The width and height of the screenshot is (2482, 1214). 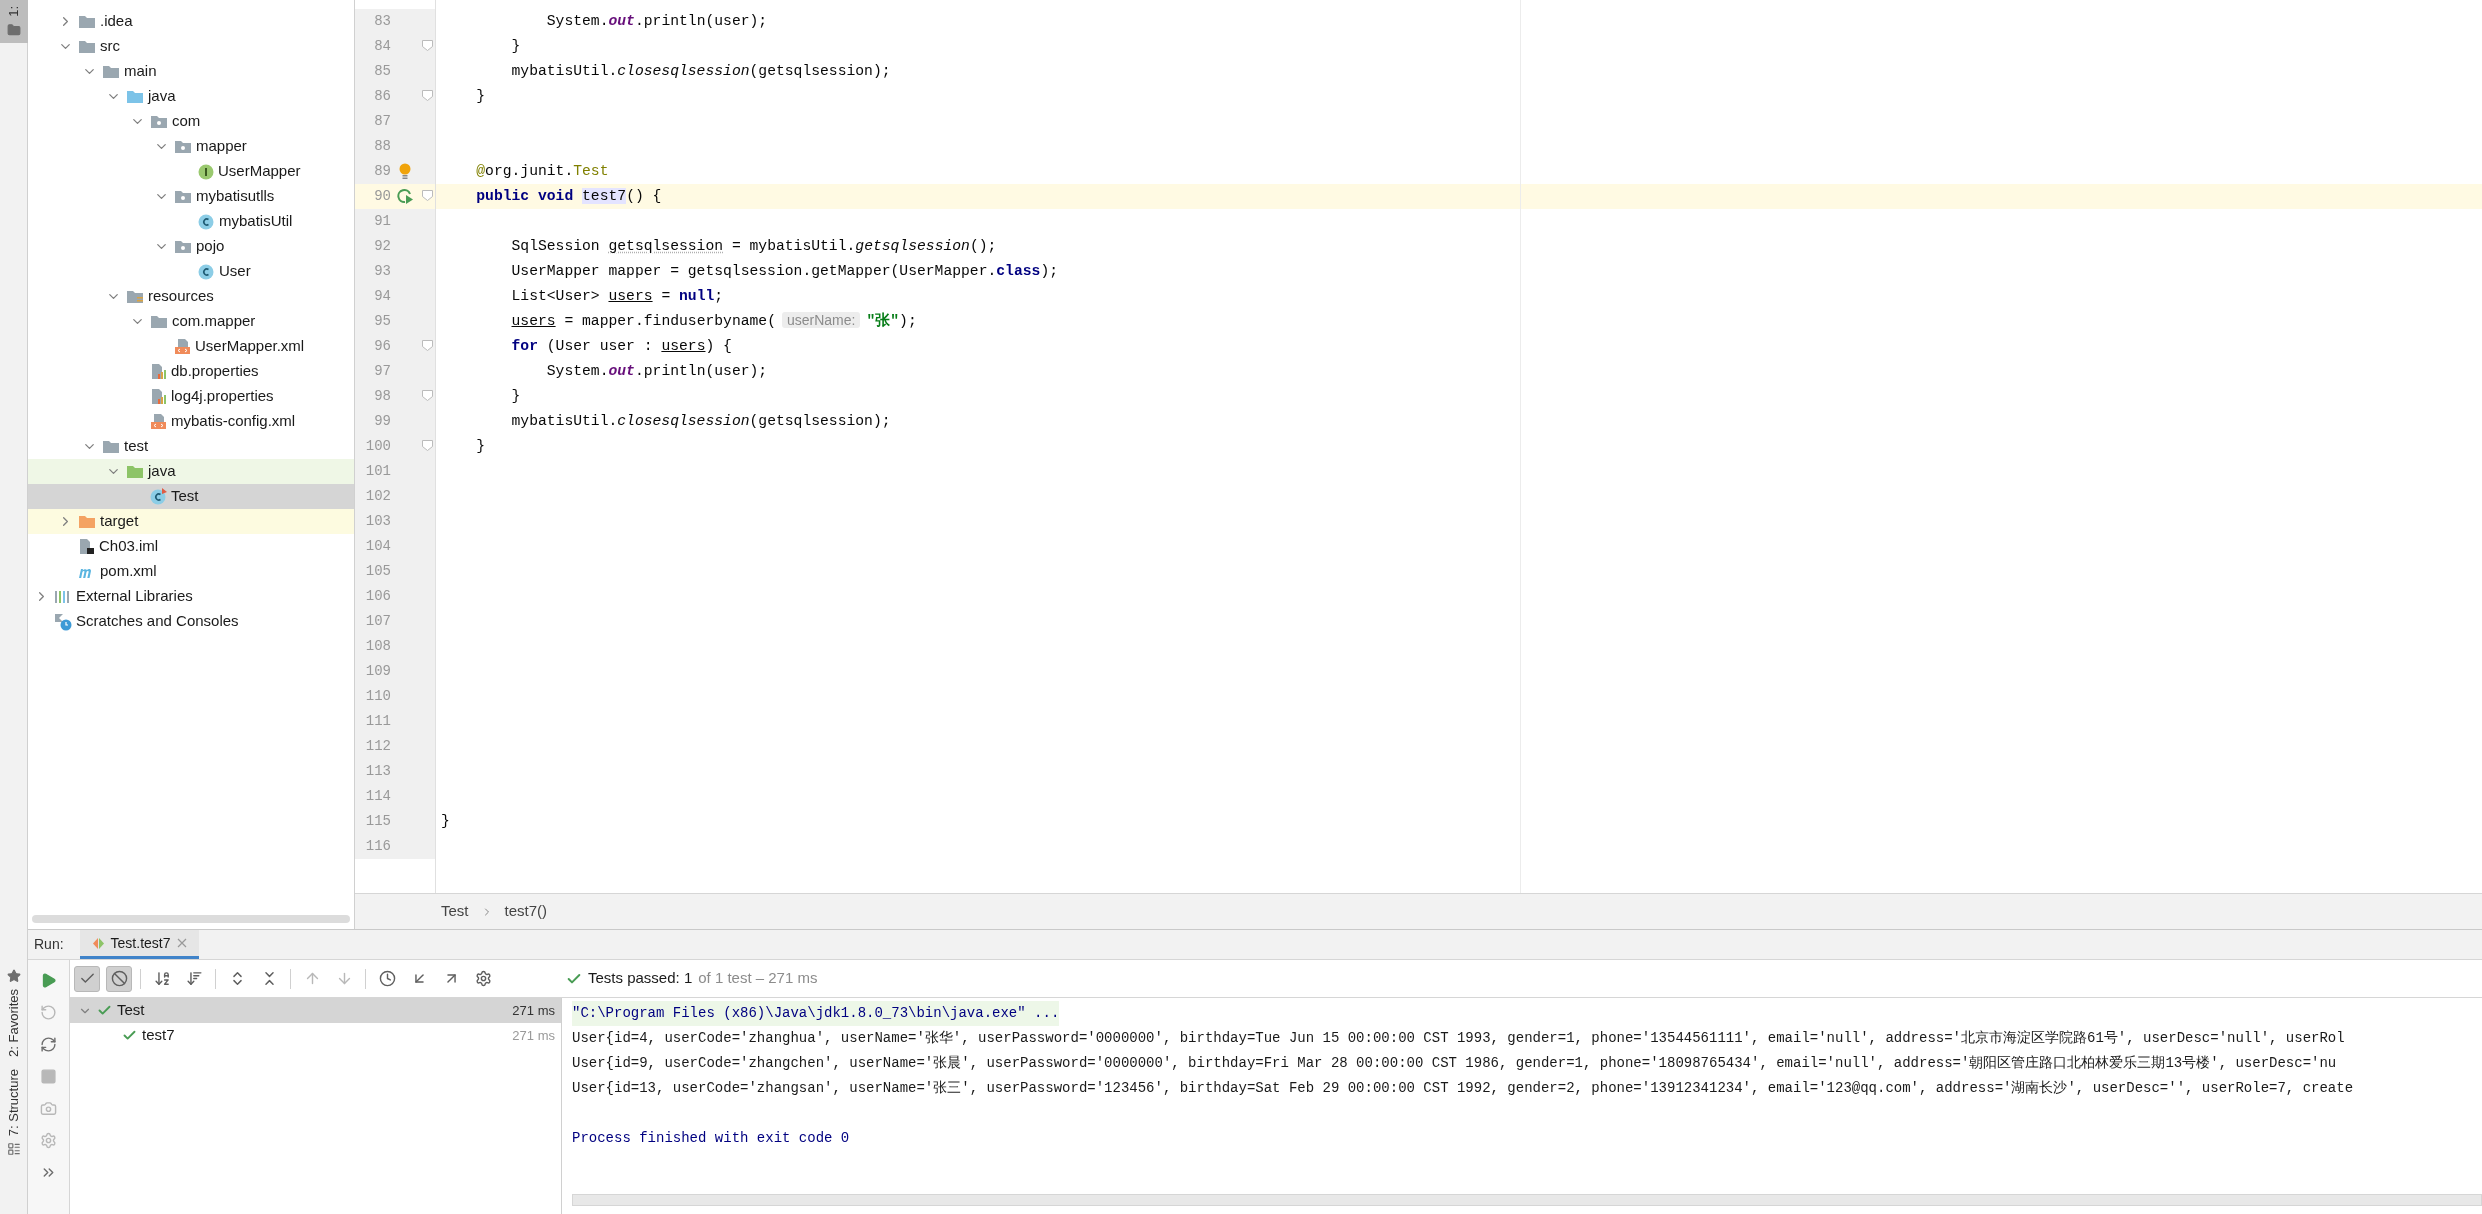 What do you see at coordinates (129, 1035) in the screenshot?
I see `check-icon` at bounding box center [129, 1035].